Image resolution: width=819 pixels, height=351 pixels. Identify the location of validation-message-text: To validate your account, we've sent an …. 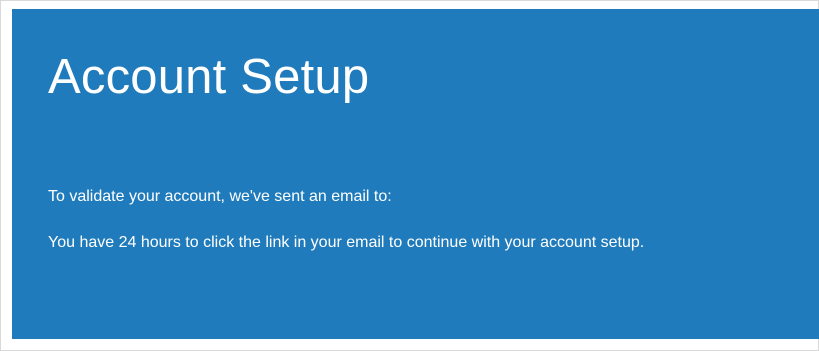
(220, 196).